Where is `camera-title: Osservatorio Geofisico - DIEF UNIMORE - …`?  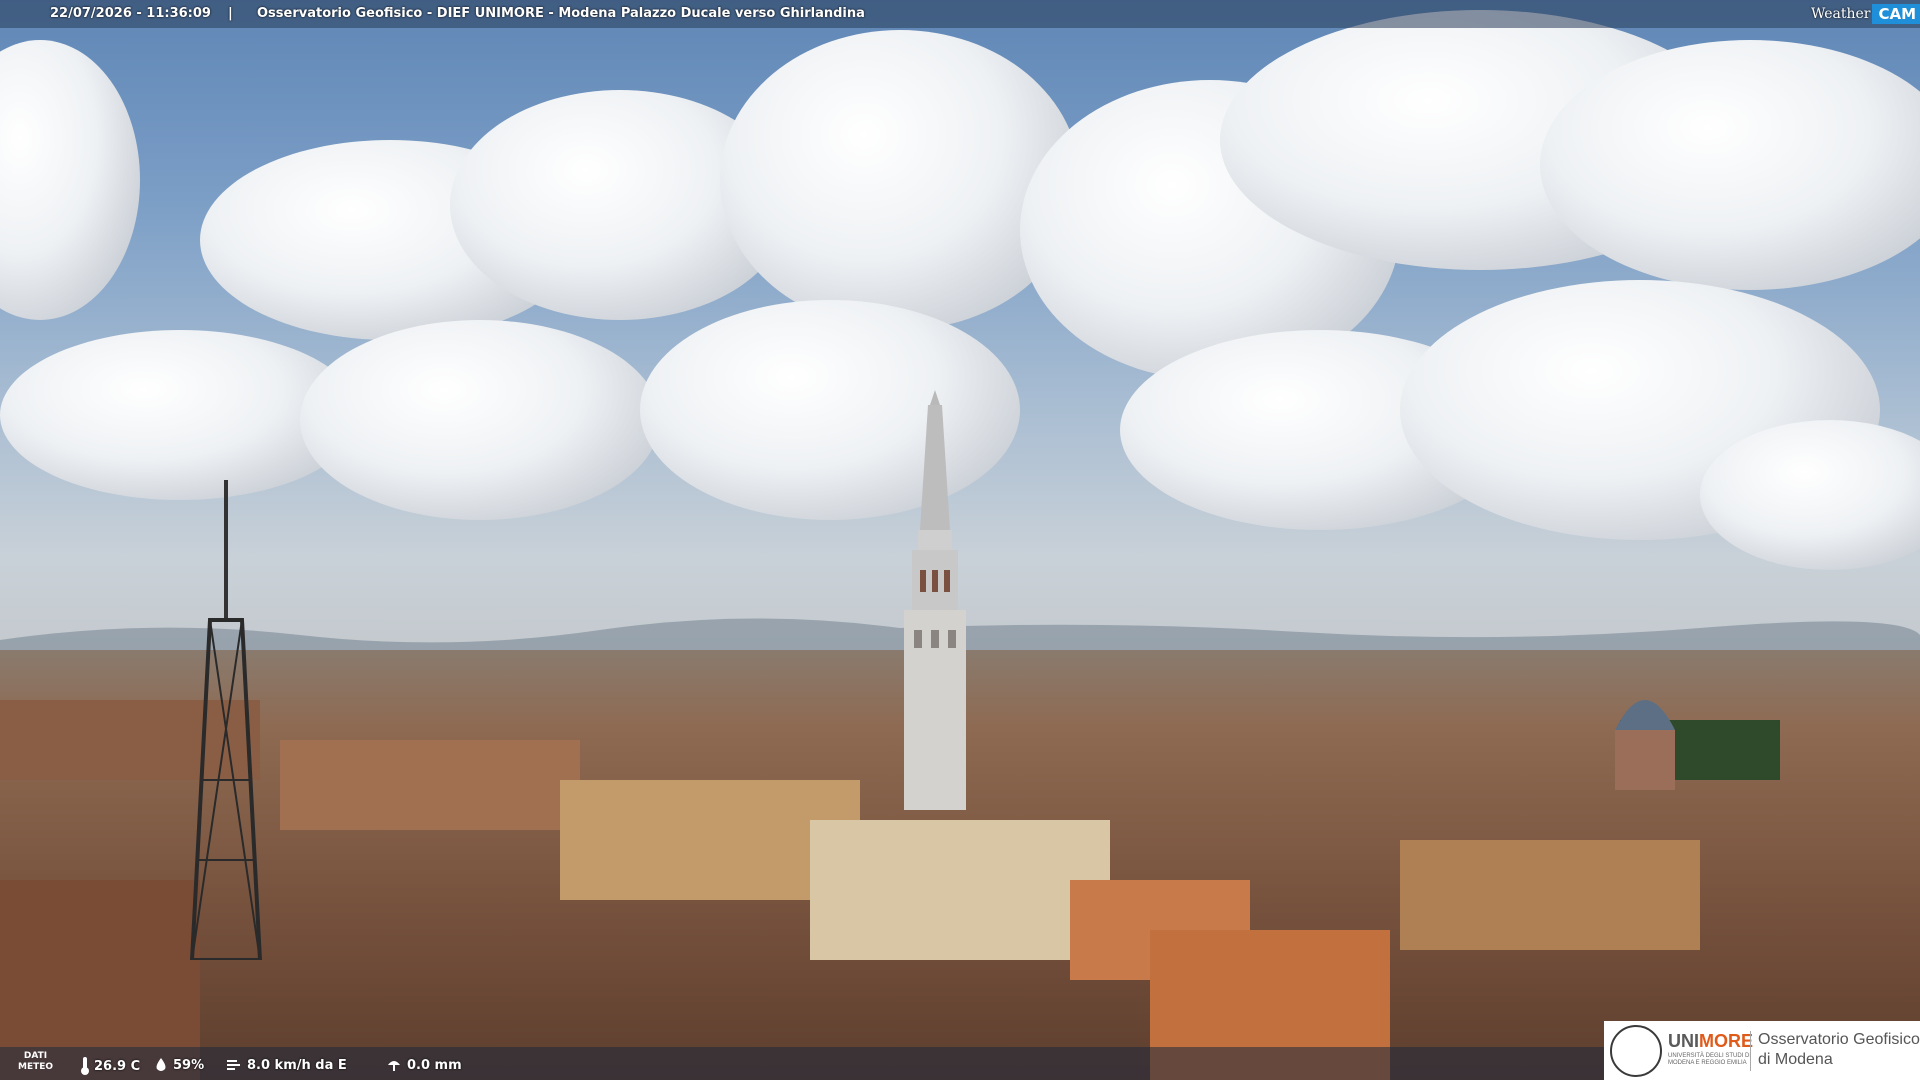 camera-title: Osservatorio Geofisico - DIEF UNIMORE - … is located at coordinates (561, 13).